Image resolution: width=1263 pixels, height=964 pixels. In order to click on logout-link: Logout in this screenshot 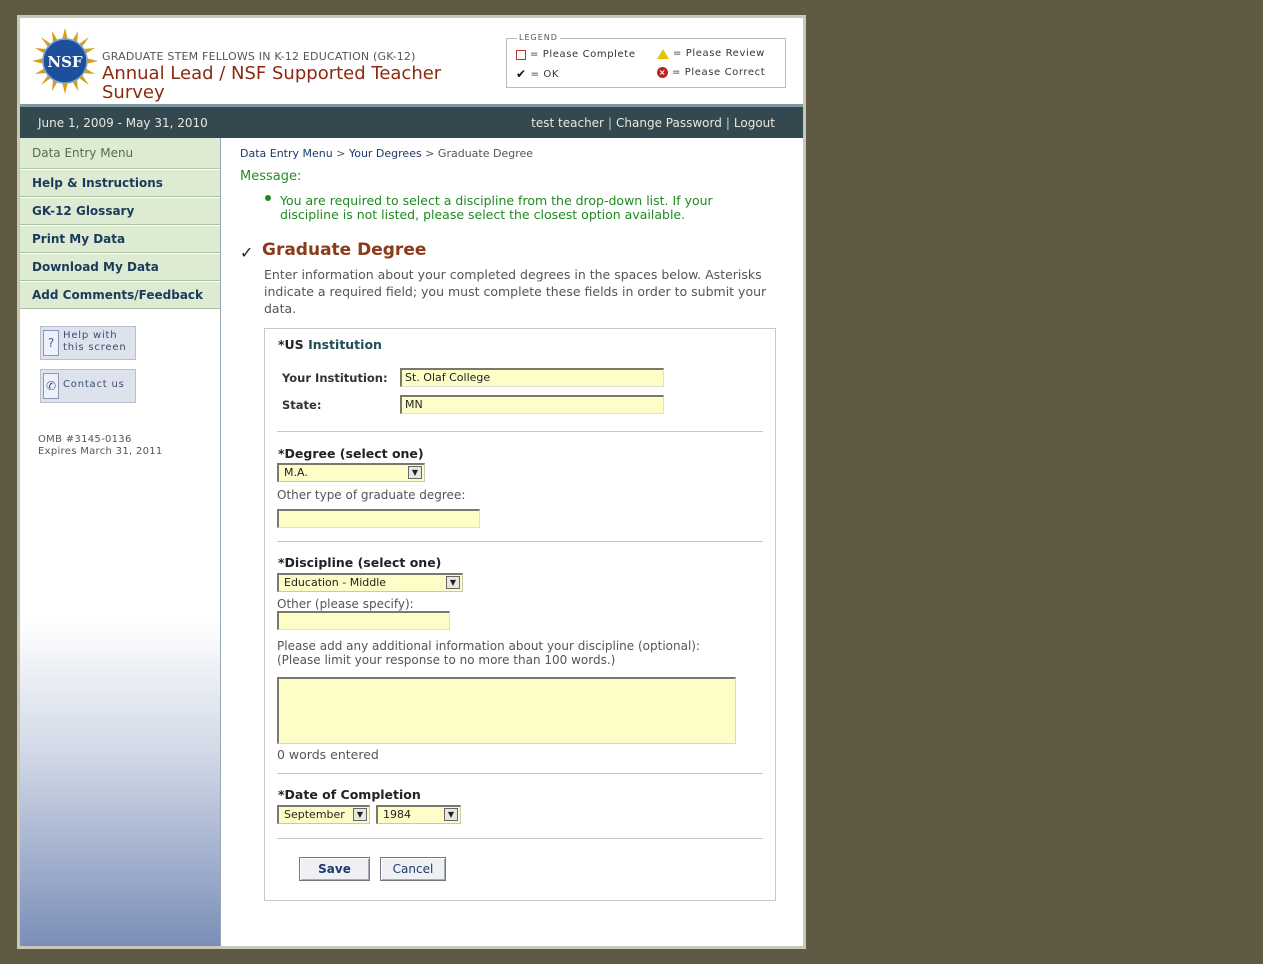, I will do `click(754, 123)`.